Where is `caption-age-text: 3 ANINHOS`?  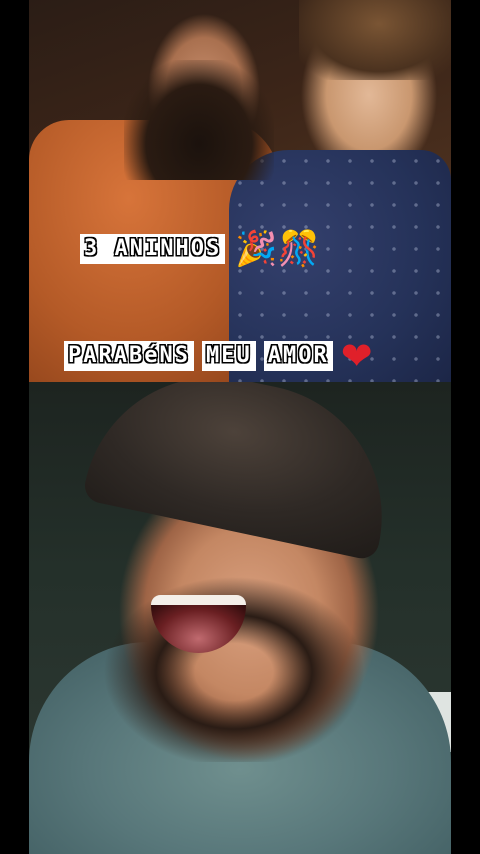
caption-age-text: 3 ANINHOS is located at coordinates (153, 248).